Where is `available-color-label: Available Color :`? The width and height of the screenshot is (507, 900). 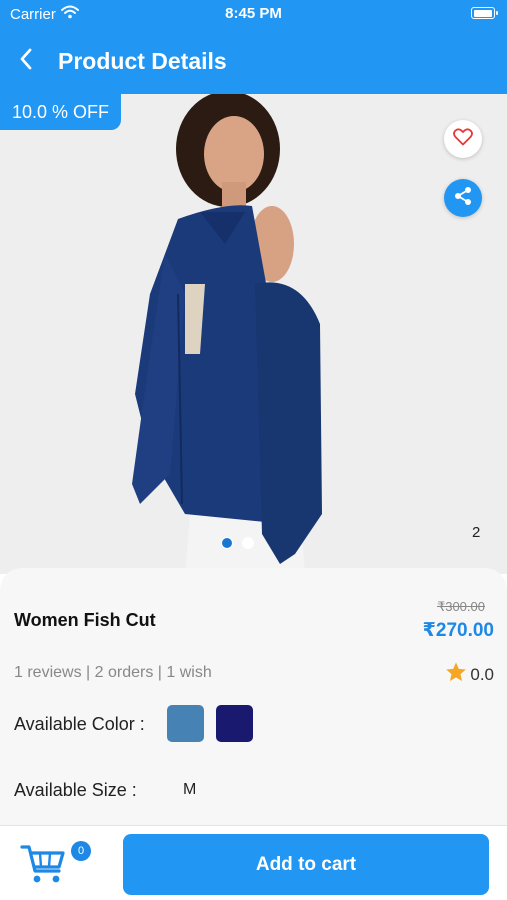
available-color-label: Available Color : is located at coordinates (79, 724).